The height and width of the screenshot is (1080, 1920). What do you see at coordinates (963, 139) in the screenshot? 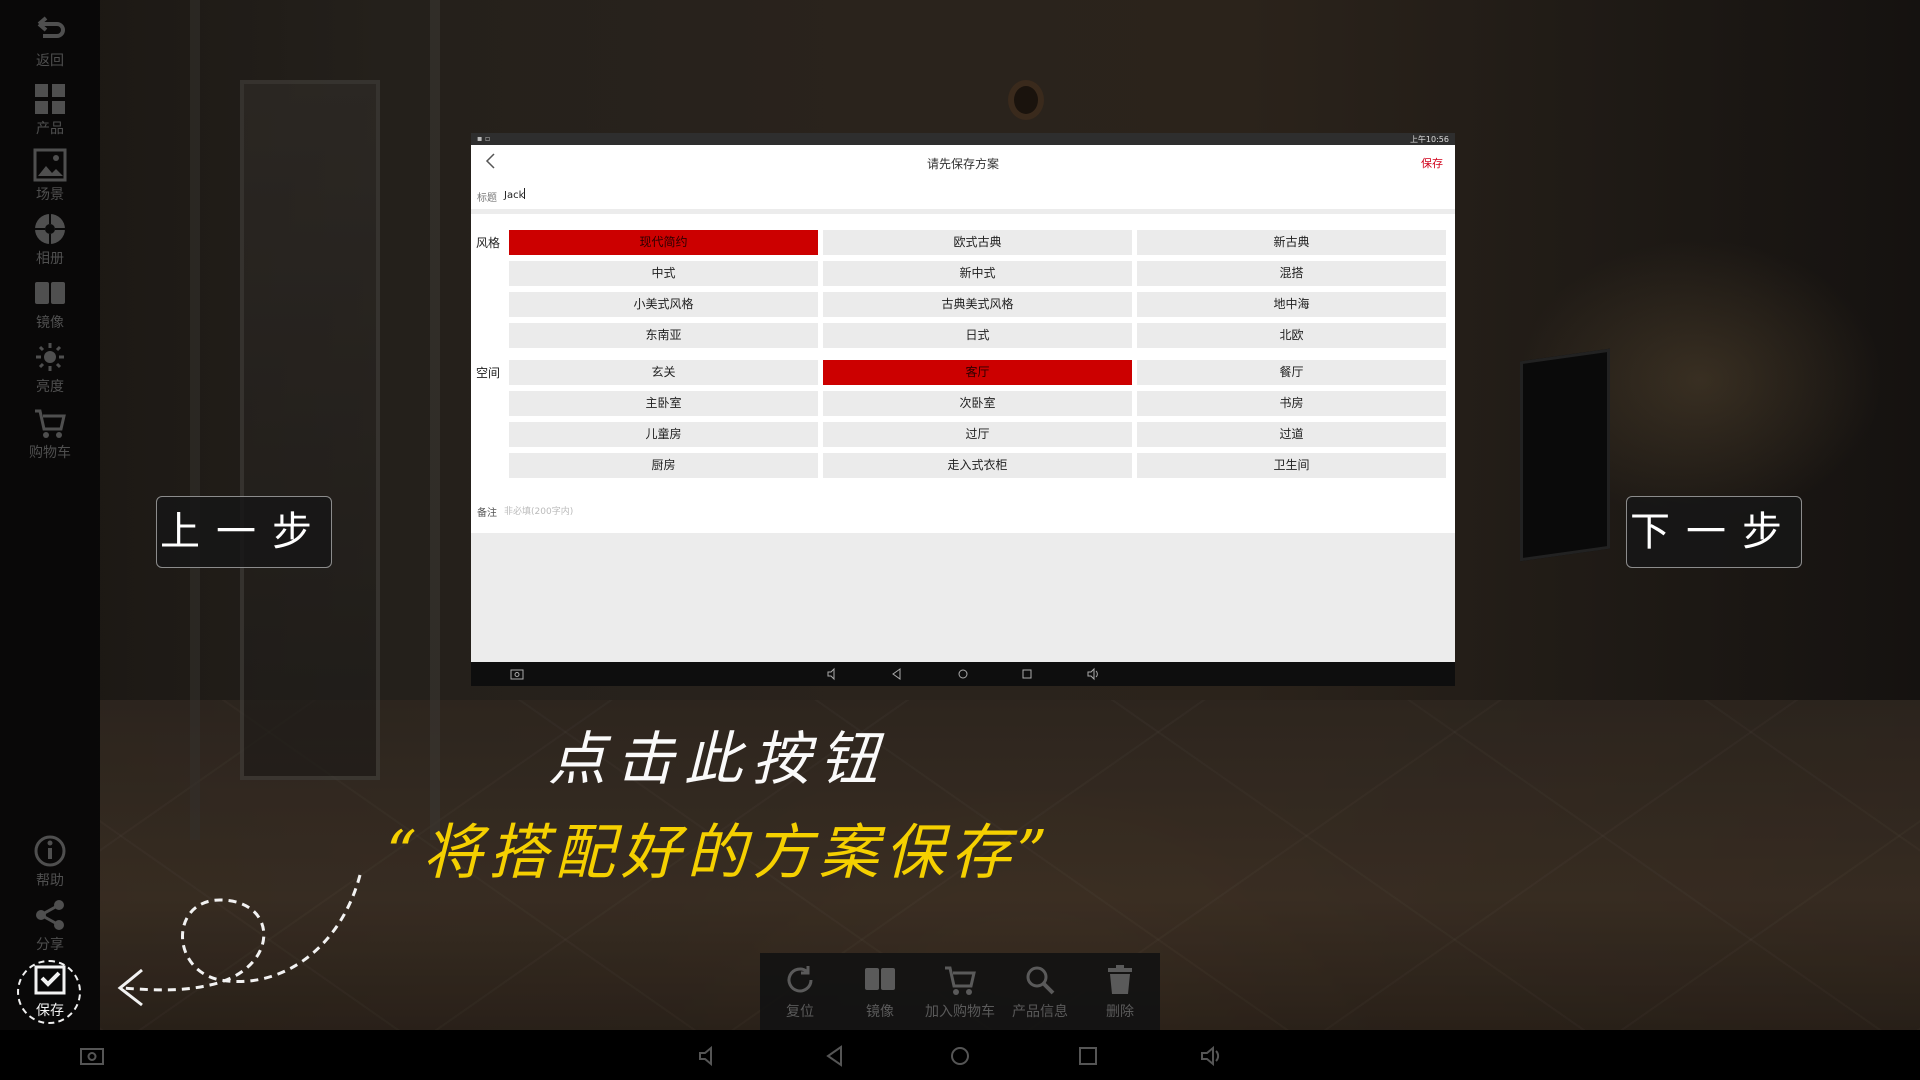
I see `device-status-bar: ▪ ▫ 上午10:56` at bounding box center [963, 139].